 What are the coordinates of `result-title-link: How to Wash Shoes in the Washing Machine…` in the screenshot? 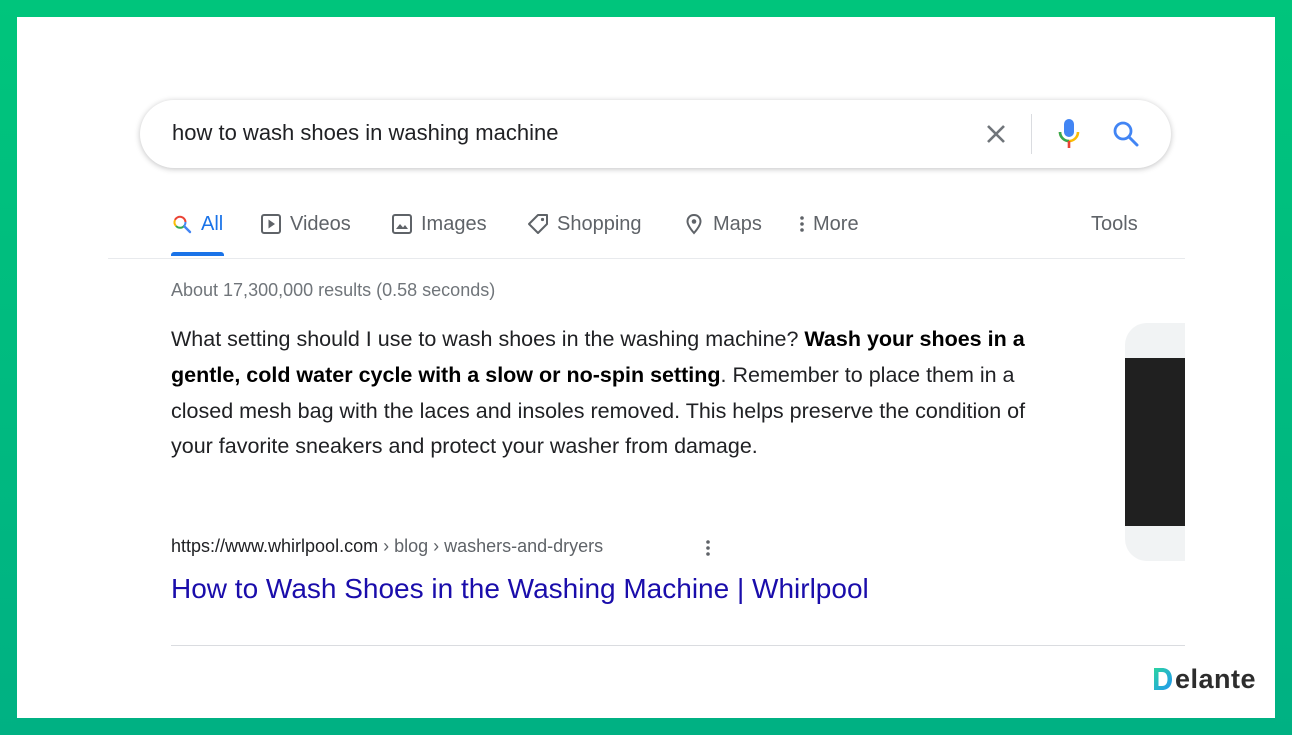 It's located at (520, 589).